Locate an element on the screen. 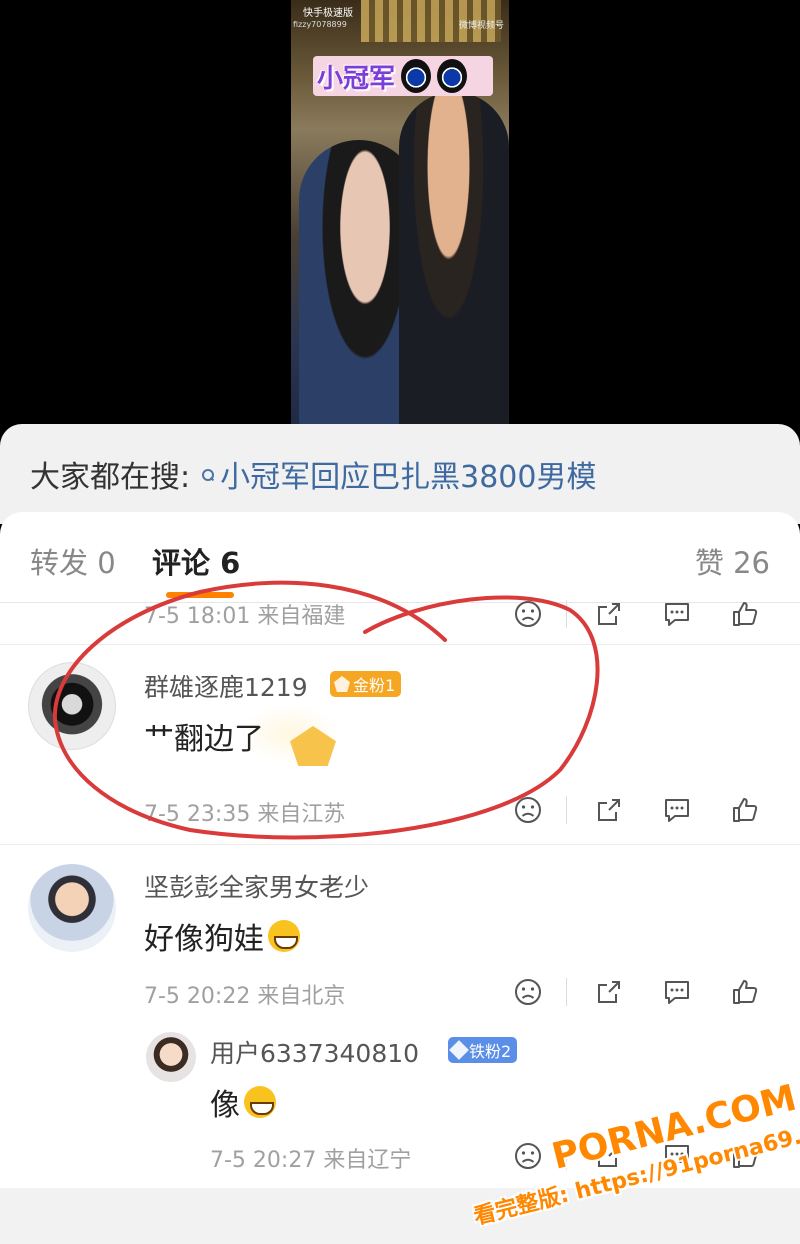 The image size is (800, 1244). comment-meta: 7-5 23:35 来自江苏 is located at coordinates (245, 814).